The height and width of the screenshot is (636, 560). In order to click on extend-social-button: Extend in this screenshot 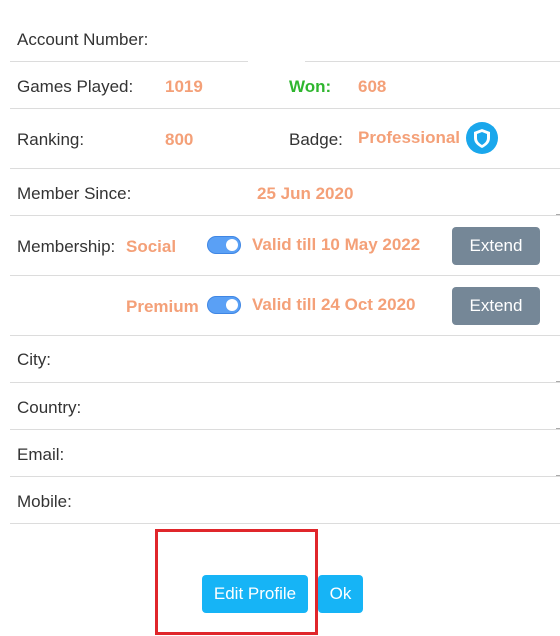, I will do `click(496, 246)`.